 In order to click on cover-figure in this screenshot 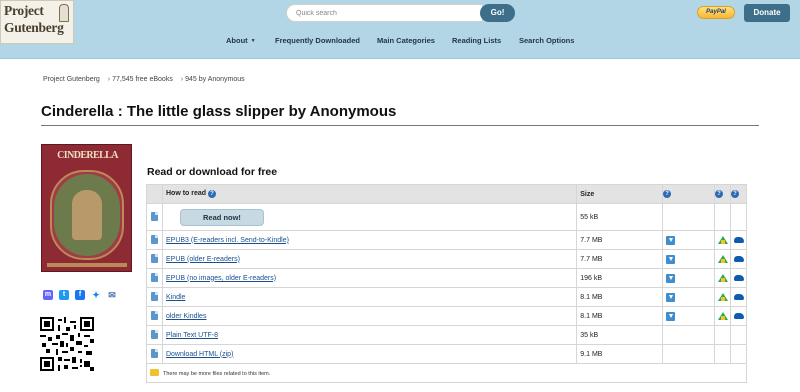, I will do `click(87, 215)`.